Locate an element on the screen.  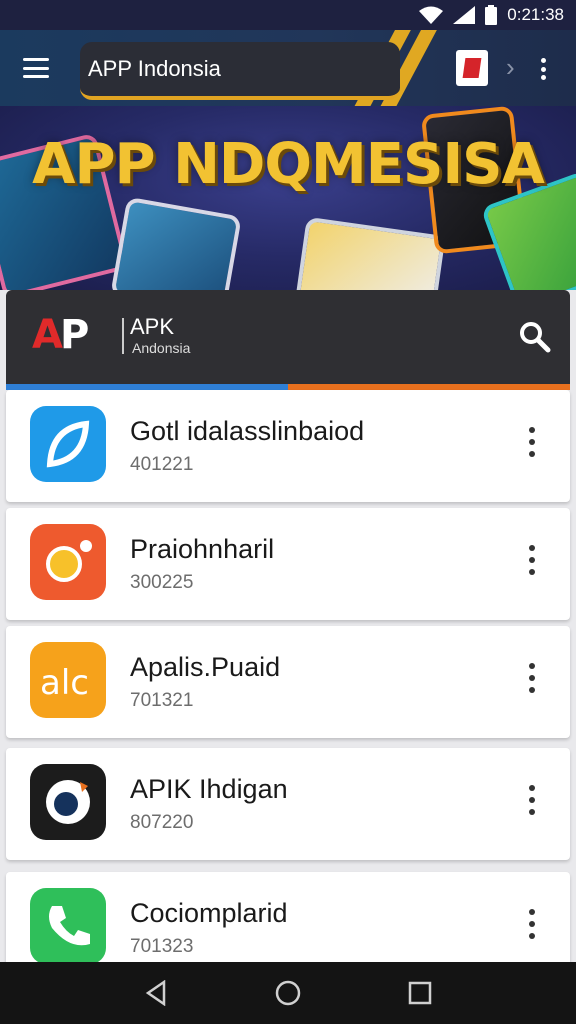
alc-icon: alc is located at coordinates (68, 680).